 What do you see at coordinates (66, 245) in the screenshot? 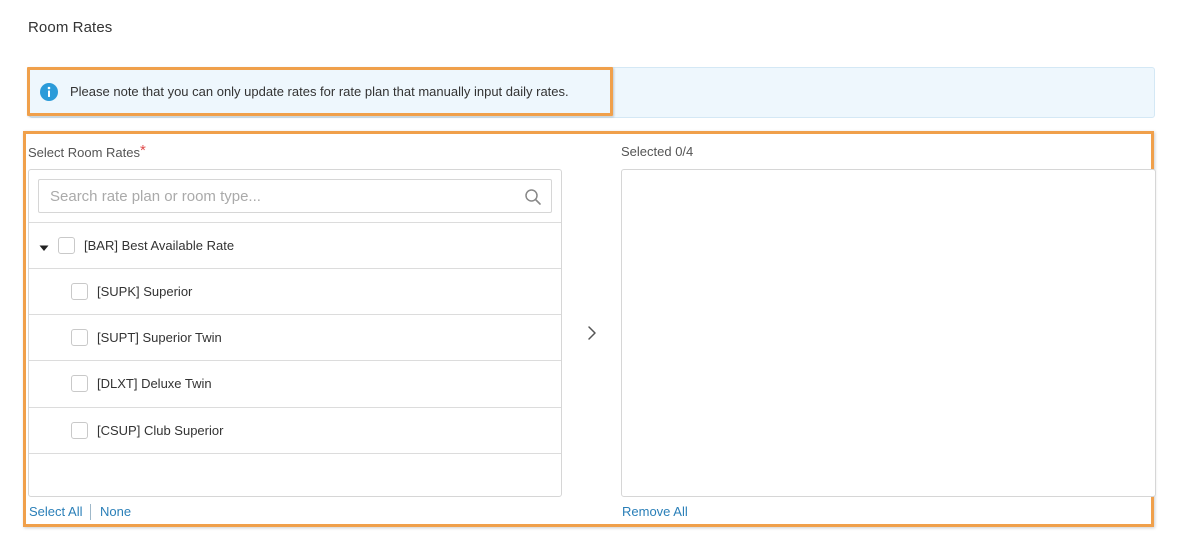
I see `checkbox-bar` at bounding box center [66, 245].